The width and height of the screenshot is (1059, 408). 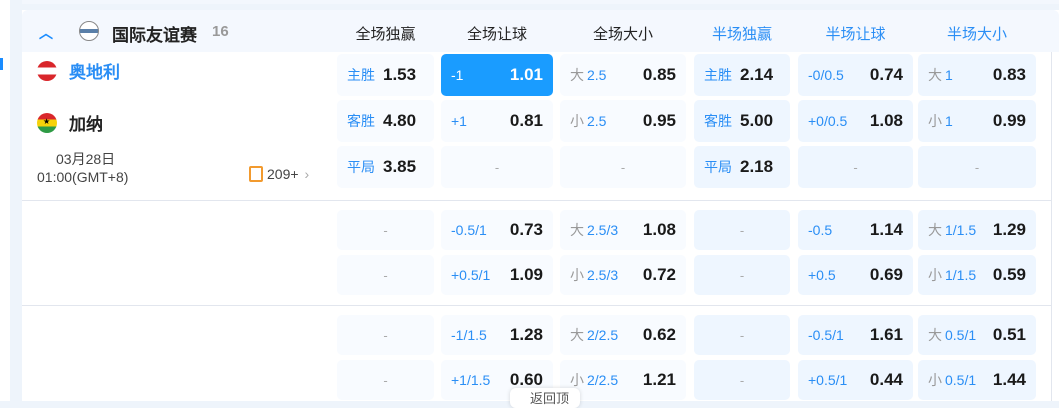 I want to click on odds-value: 0.51, so click(x=1009, y=334).